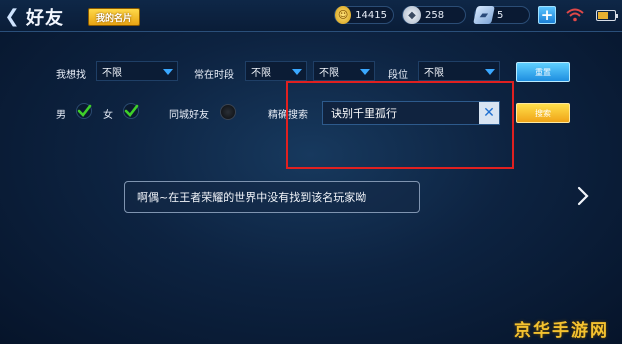 This screenshot has width=622, height=344. I want to click on my-card-button: 我的名片, so click(114, 17).